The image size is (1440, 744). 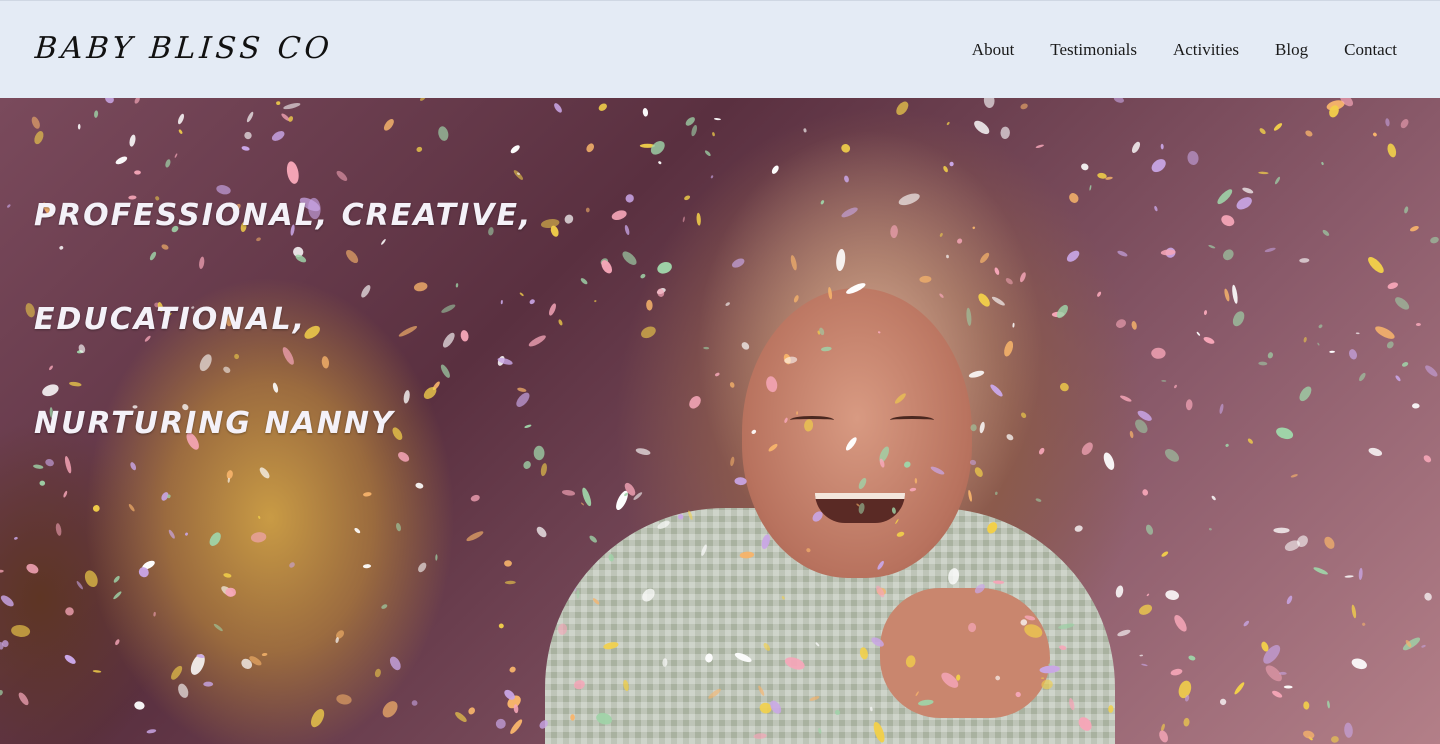 What do you see at coordinates (184, 48) in the screenshot?
I see `site-logo: BABY BLISS CO` at bounding box center [184, 48].